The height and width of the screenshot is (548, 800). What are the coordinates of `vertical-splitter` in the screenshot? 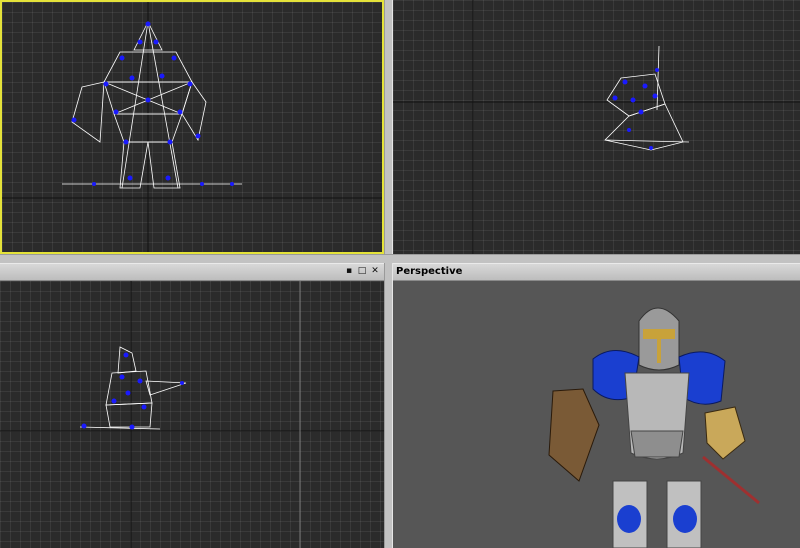 It's located at (388, 274).